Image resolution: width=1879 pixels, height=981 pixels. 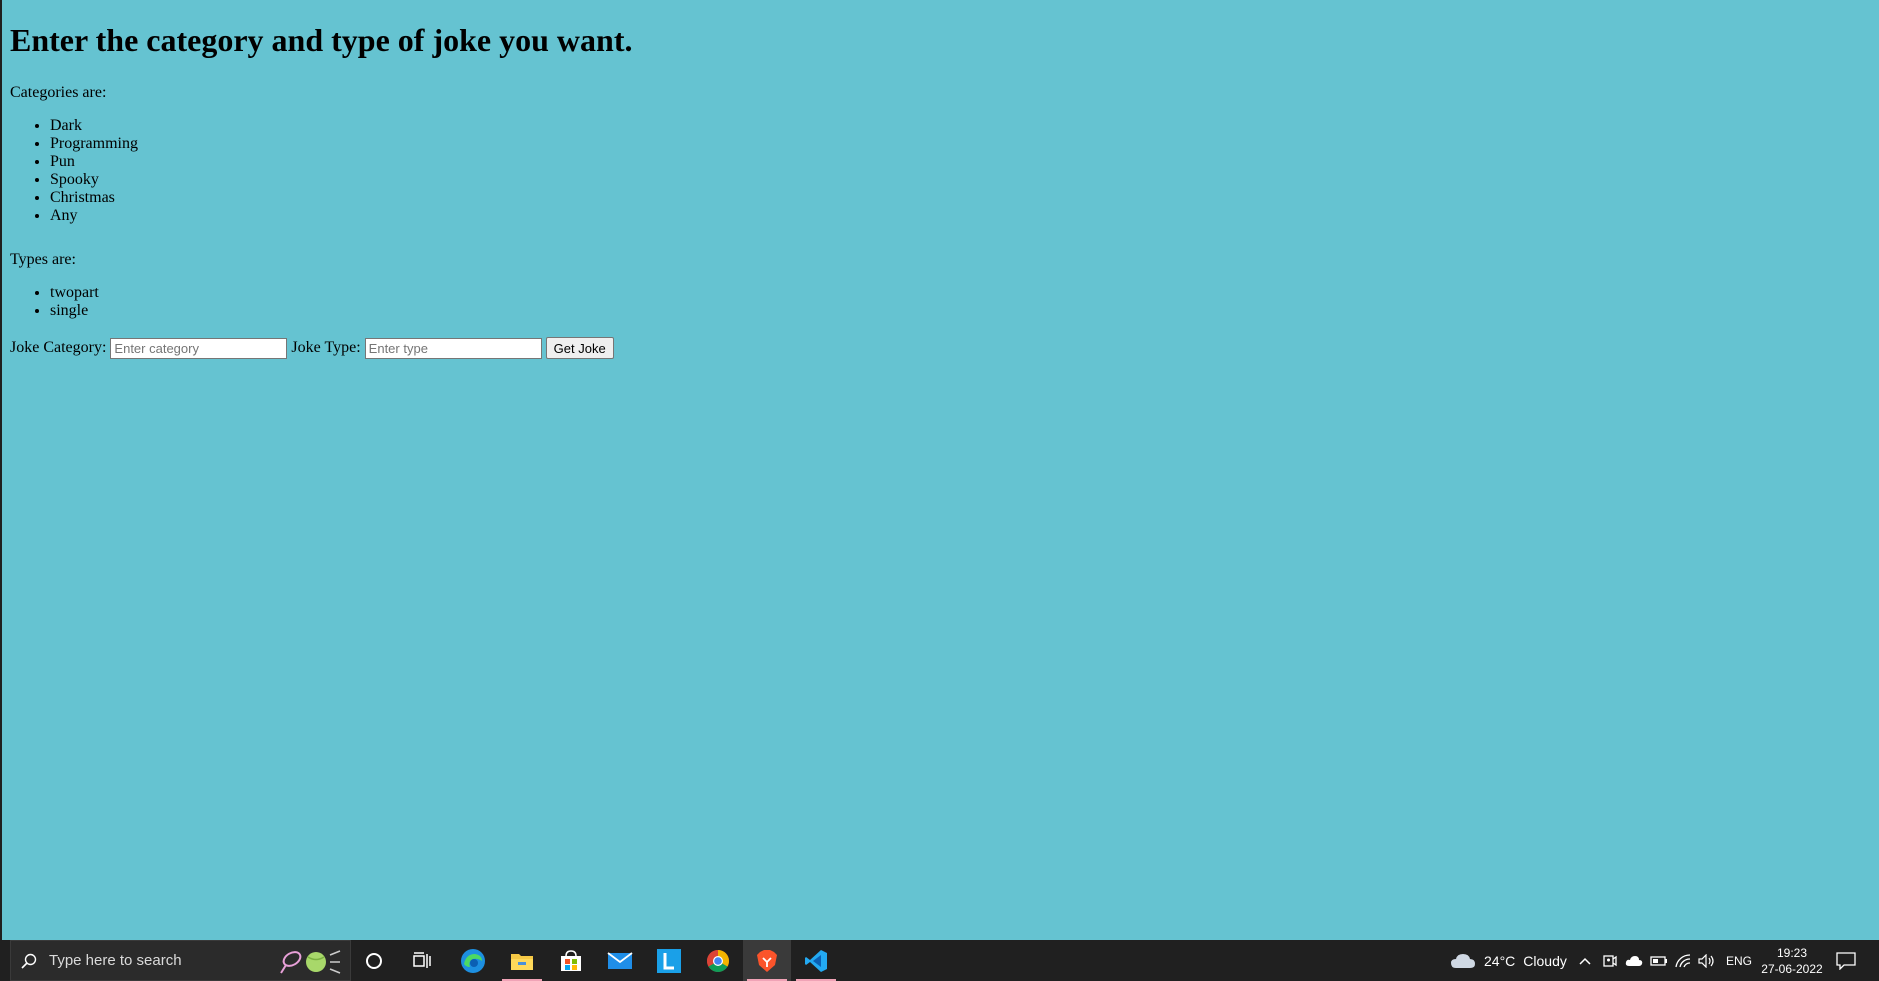 What do you see at coordinates (115, 960) in the screenshot?
I see `taskbar-search-placeholder: Type here to search` at bounding box center [115, 960].